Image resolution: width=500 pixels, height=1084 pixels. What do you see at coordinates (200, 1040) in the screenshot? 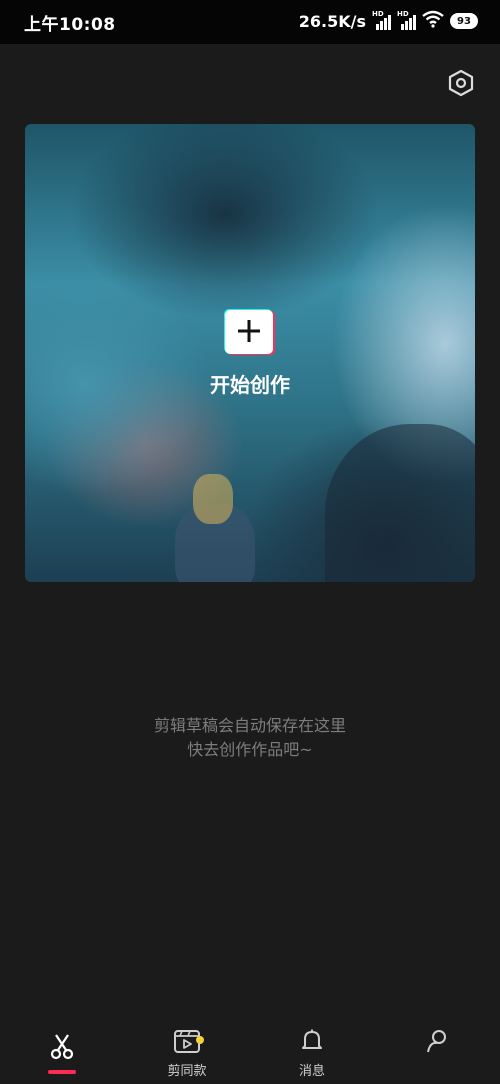
I see `new-badge-dot` at bounding box center [200, 1040].